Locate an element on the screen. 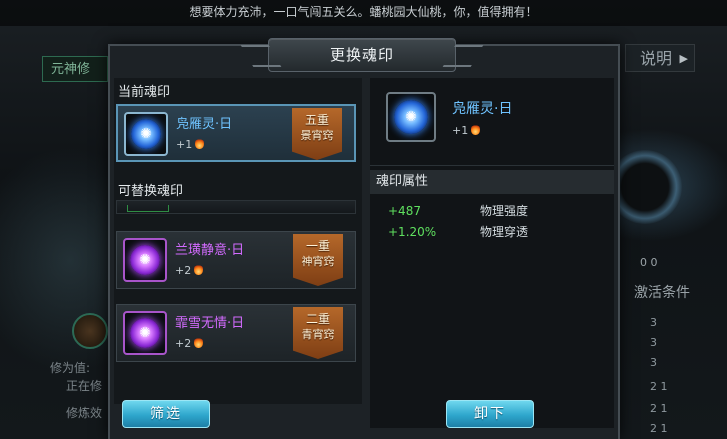 The height and width of the screenshot is (439, 727). attribute-row: +1.20% 物理穿透 is located at coordinates (458, 231).